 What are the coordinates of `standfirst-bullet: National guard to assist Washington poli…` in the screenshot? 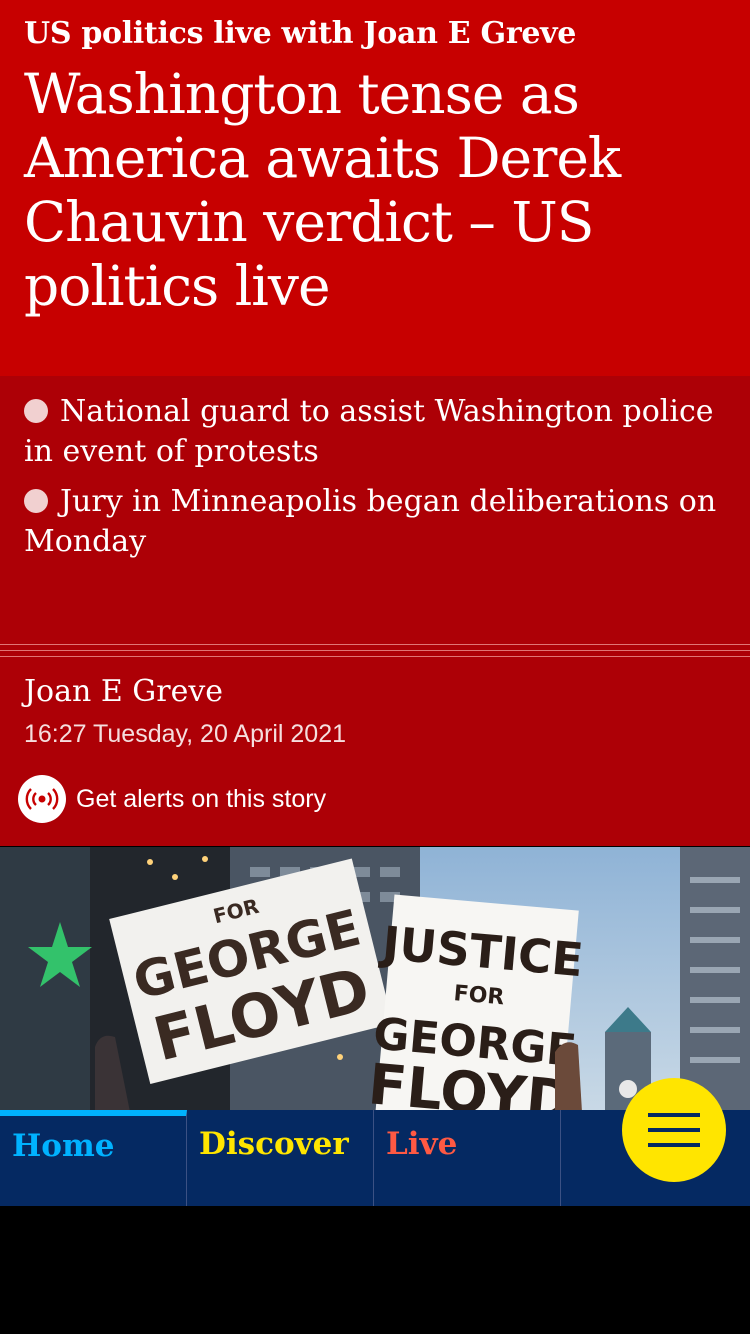 It's located at (374, 432).